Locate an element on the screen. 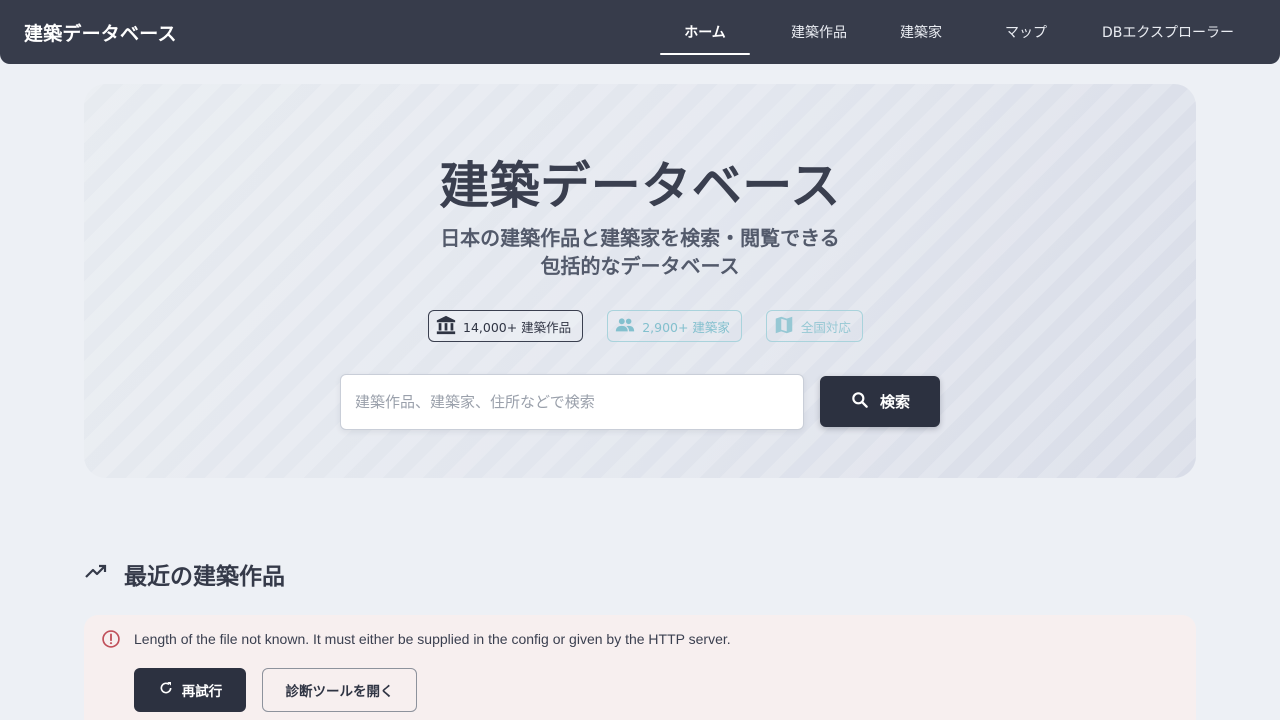 This screenshot has height=720, width=1280. hero-subtitle-line-1: 日本の建築作品と建築家を検索・閲覧できる is located at coordinates (640, 238).